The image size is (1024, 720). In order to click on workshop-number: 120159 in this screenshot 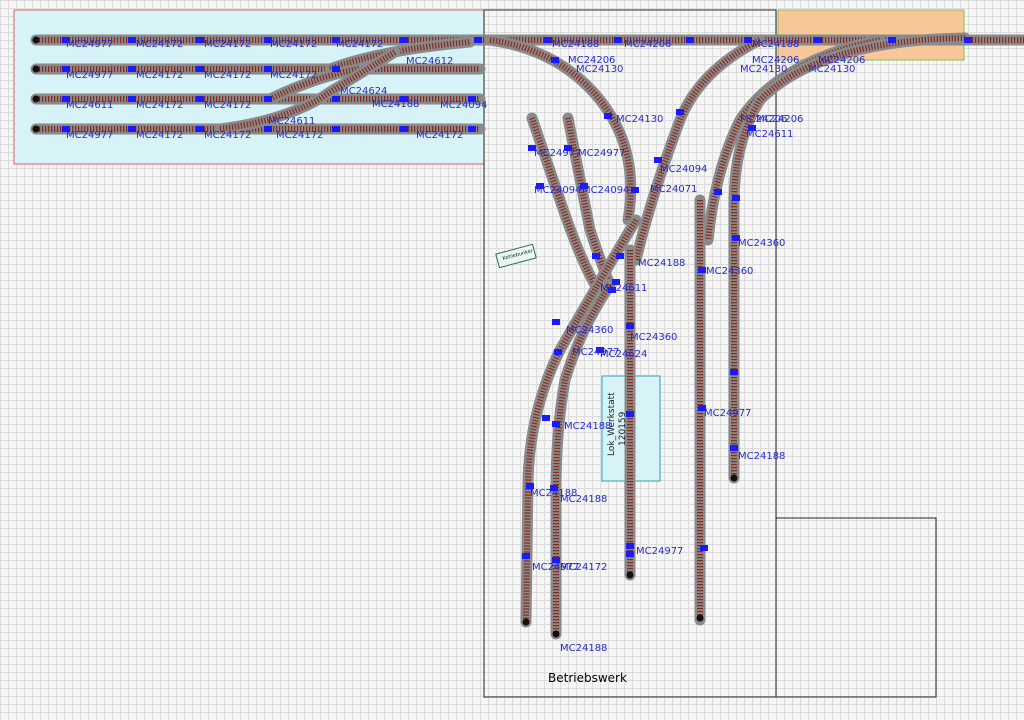, I will do `click(623, 428)`.